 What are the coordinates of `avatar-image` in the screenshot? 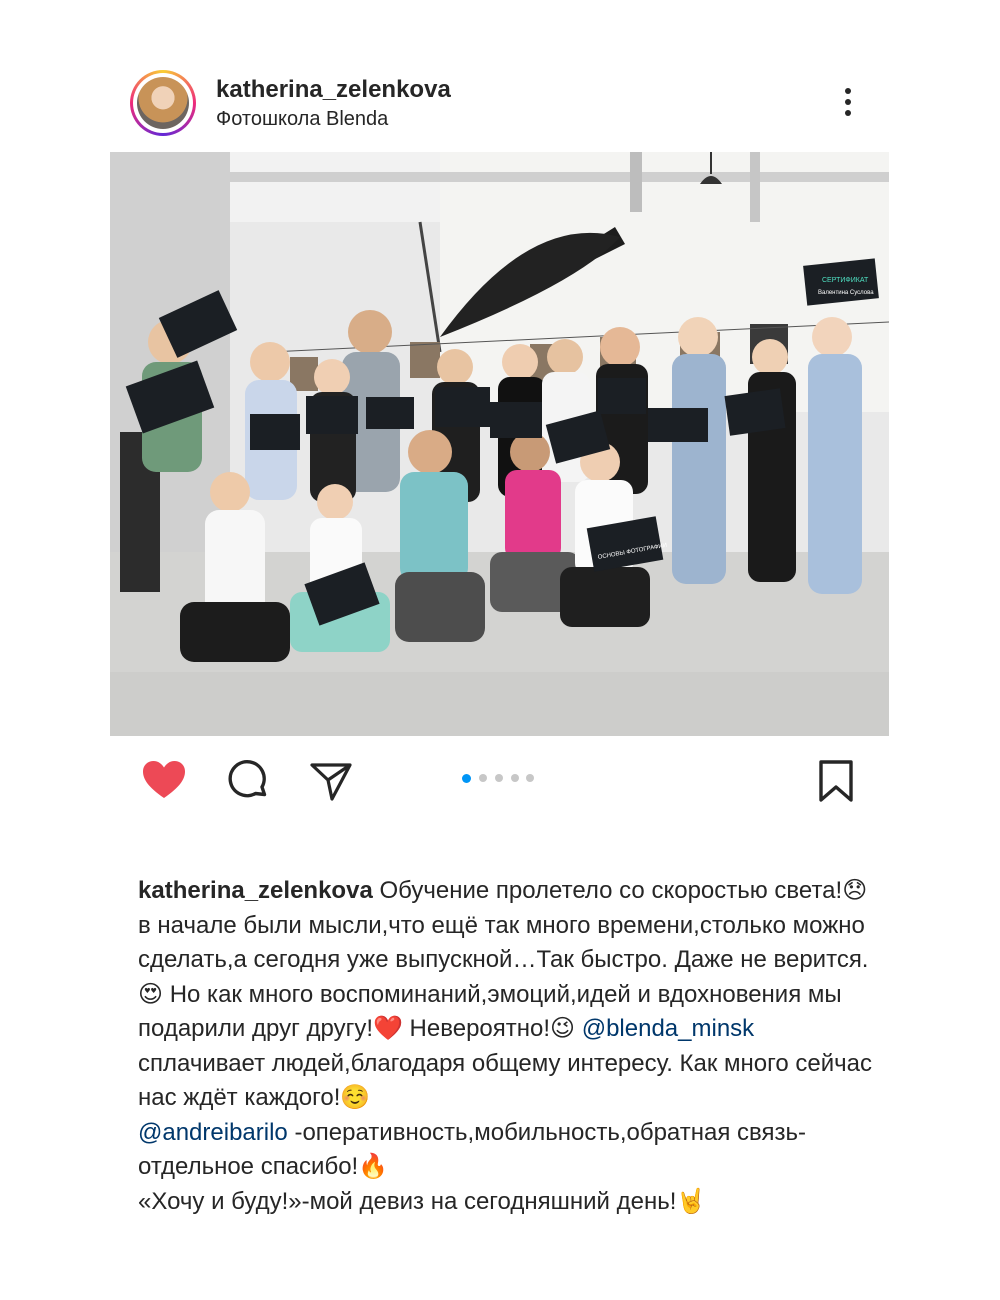 It's located at (163, 103).